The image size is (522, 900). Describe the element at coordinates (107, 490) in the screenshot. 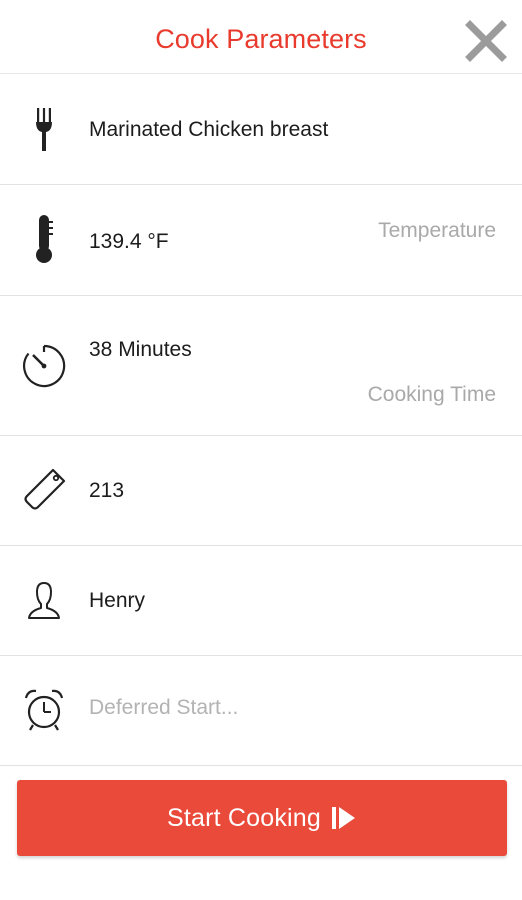

I see `tag-value: 213` at that location.